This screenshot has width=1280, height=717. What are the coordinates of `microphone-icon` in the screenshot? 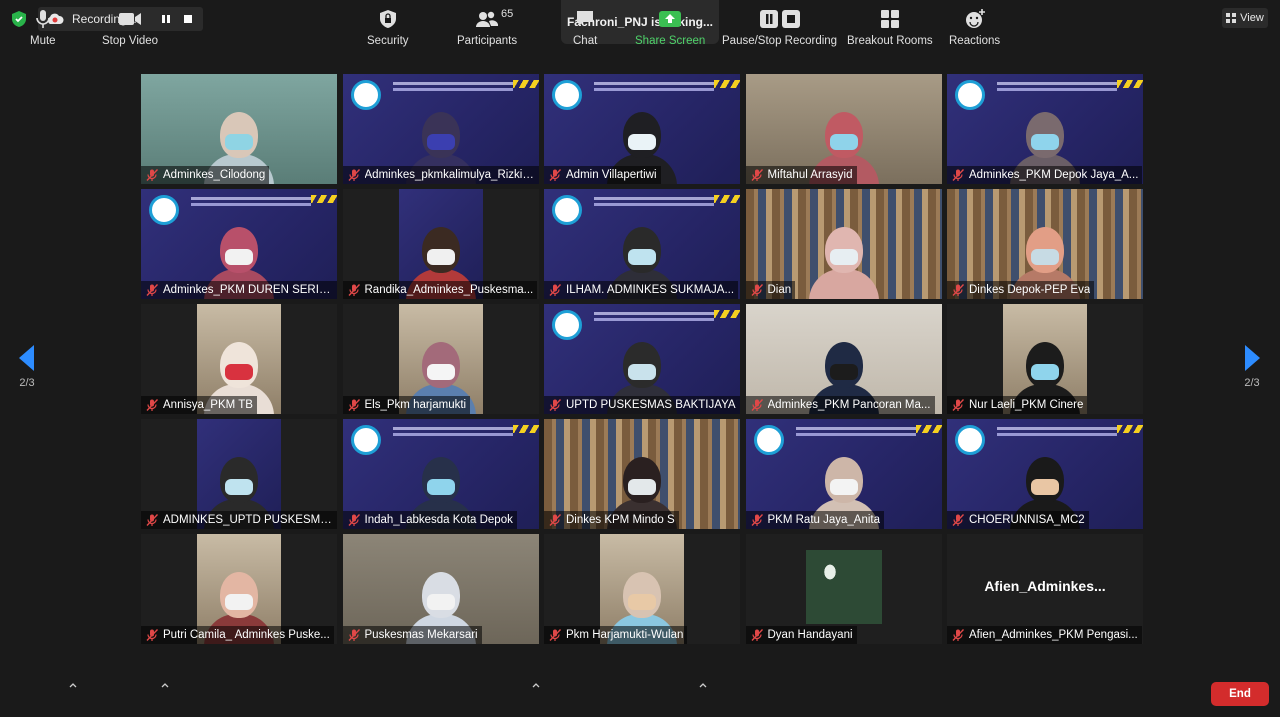 It's located at (42, 19).